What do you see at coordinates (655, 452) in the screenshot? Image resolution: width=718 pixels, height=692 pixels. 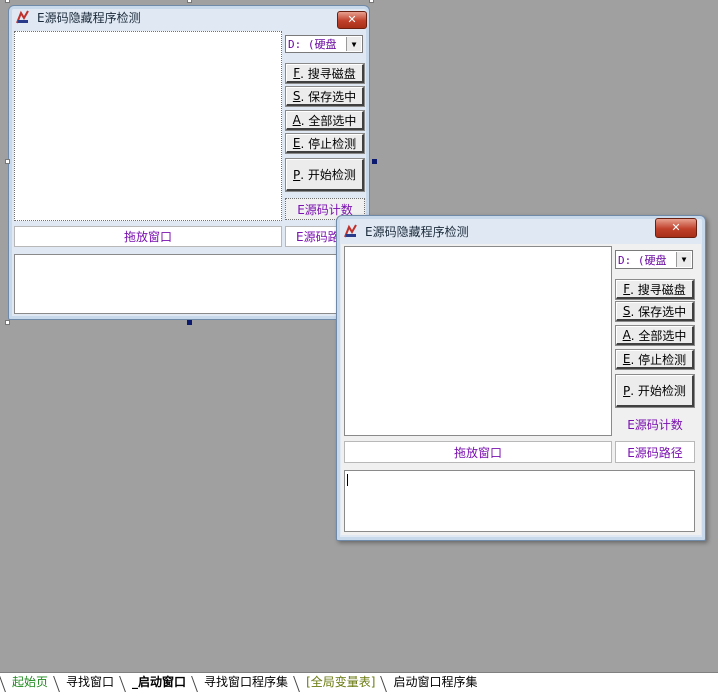 I see `source-path-label: E源码路径` at bounding box center [655, 452].